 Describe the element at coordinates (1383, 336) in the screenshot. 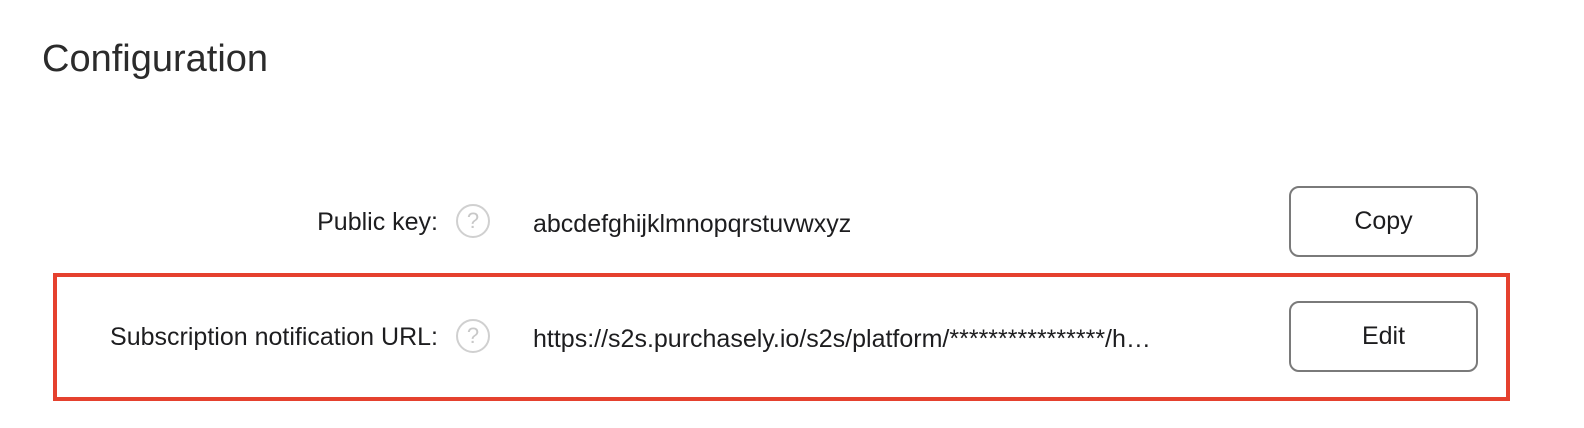

I see `edit-button: Edit` at that location.